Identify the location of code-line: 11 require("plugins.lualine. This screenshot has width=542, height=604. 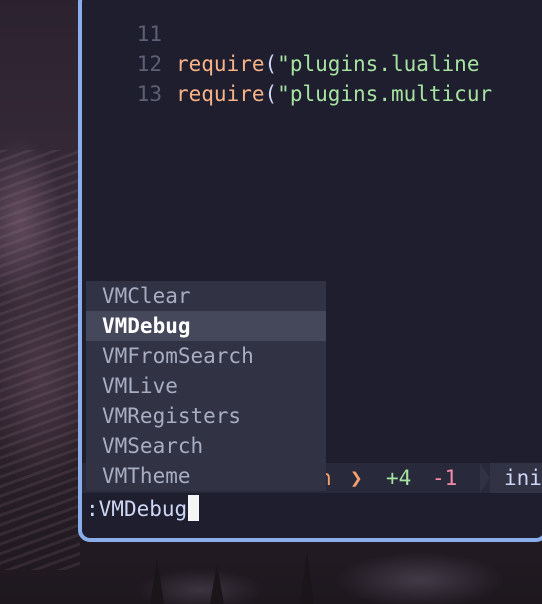
(281, 38).